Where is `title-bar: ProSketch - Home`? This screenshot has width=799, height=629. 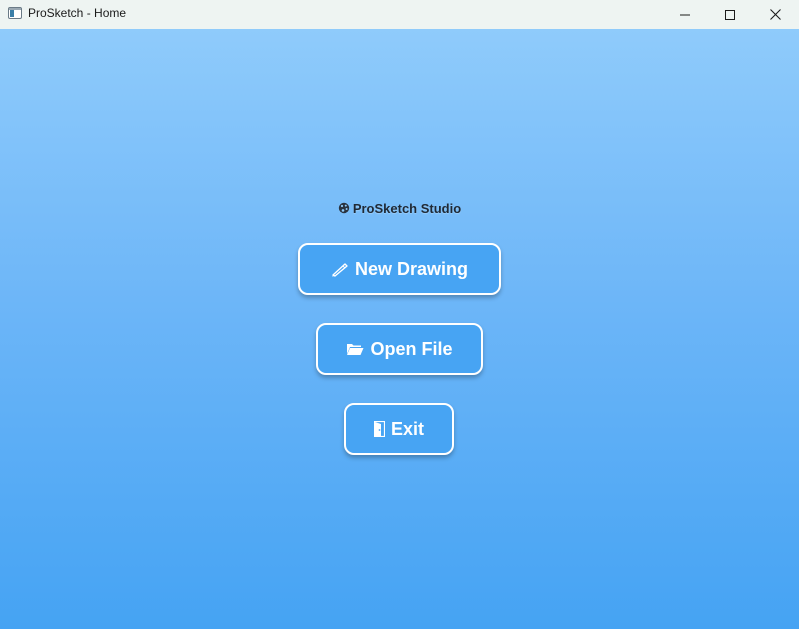
title-bar: ProSketch - Home is located at coordinates (399, 14).